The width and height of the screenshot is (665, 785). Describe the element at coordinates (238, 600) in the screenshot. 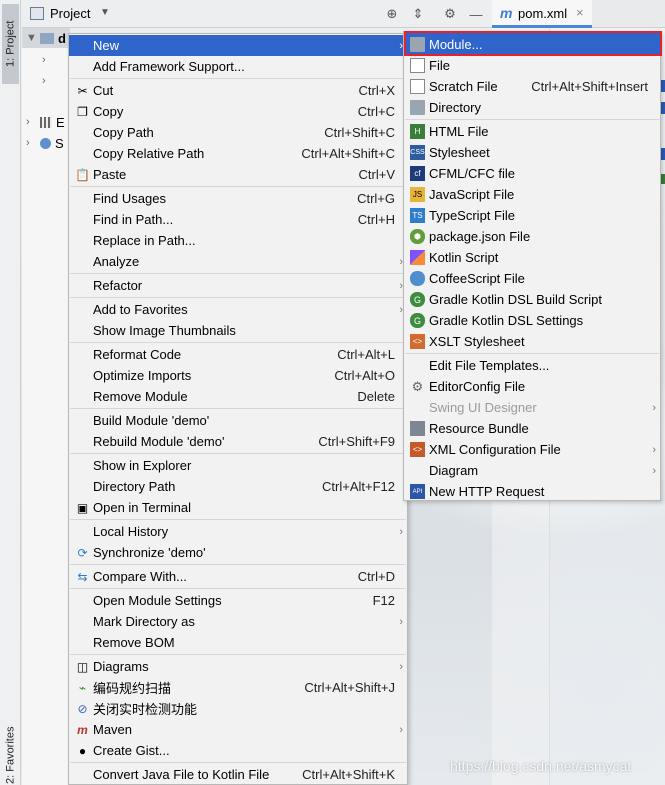

I see `menu-item-open-module-settings: Open Module Settings F12` at that location.